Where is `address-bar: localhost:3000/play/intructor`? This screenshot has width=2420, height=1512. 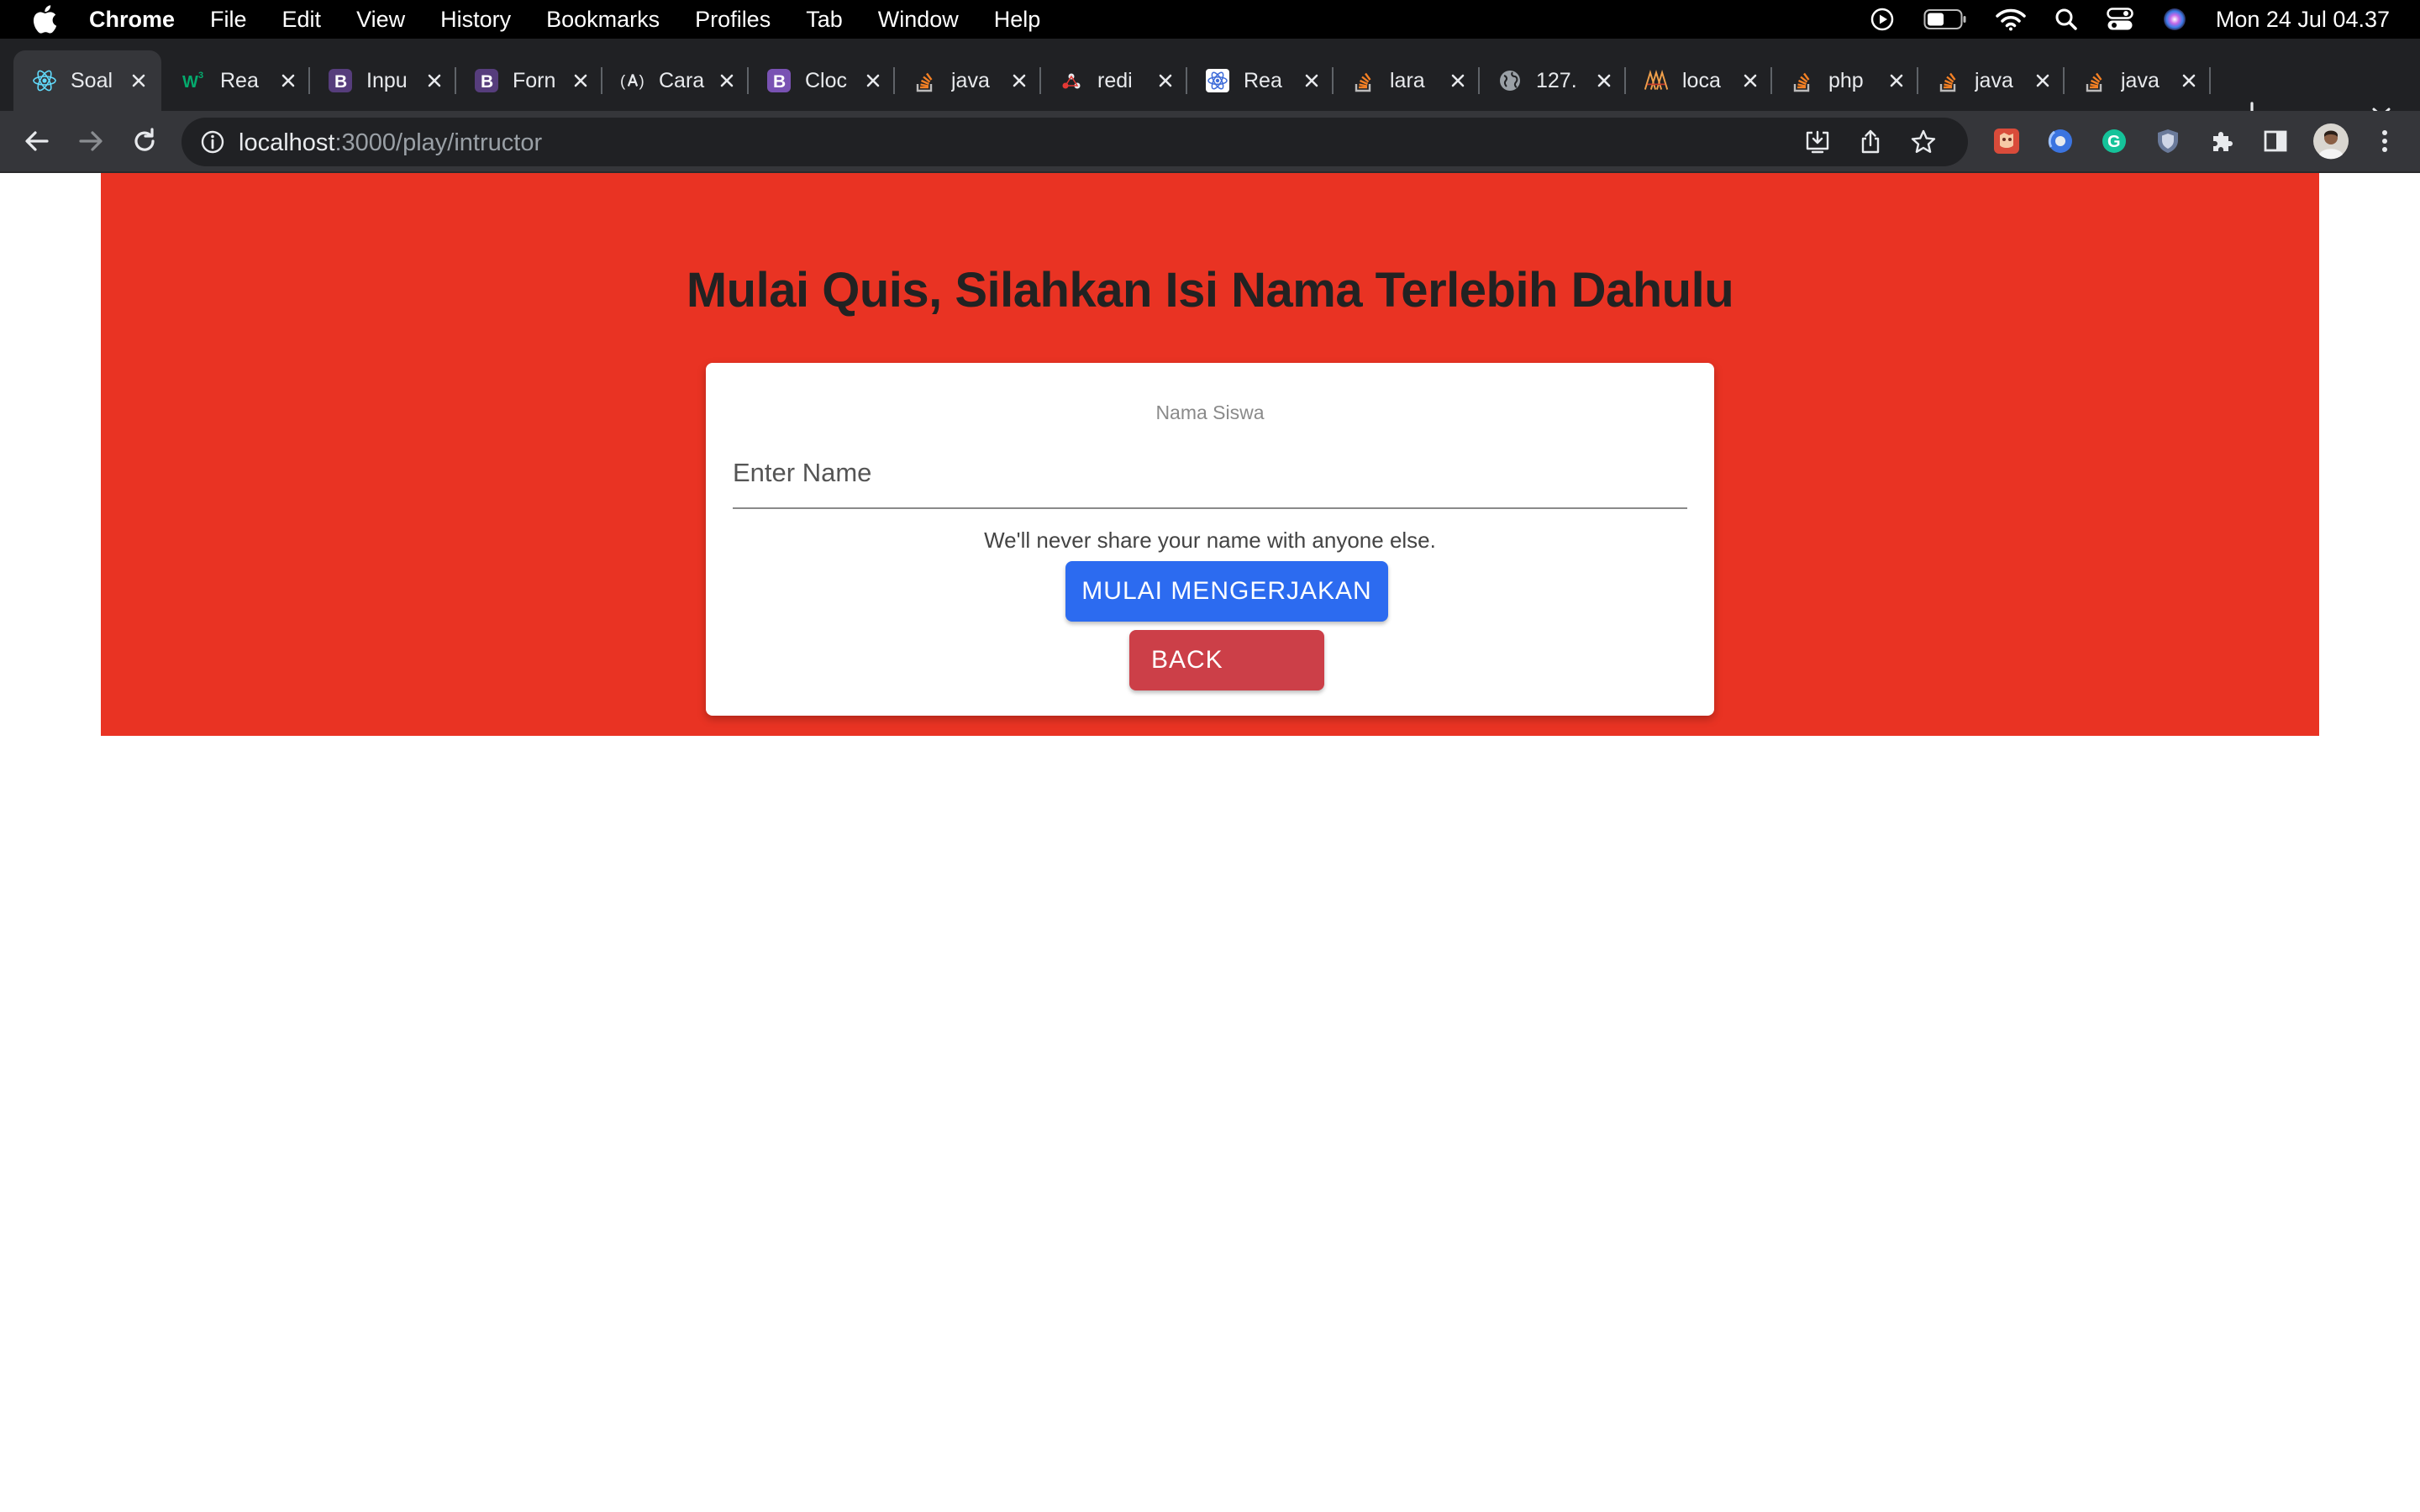
address-bar: localhost:3000/play/intructor is located at coordinates (1075, 142).